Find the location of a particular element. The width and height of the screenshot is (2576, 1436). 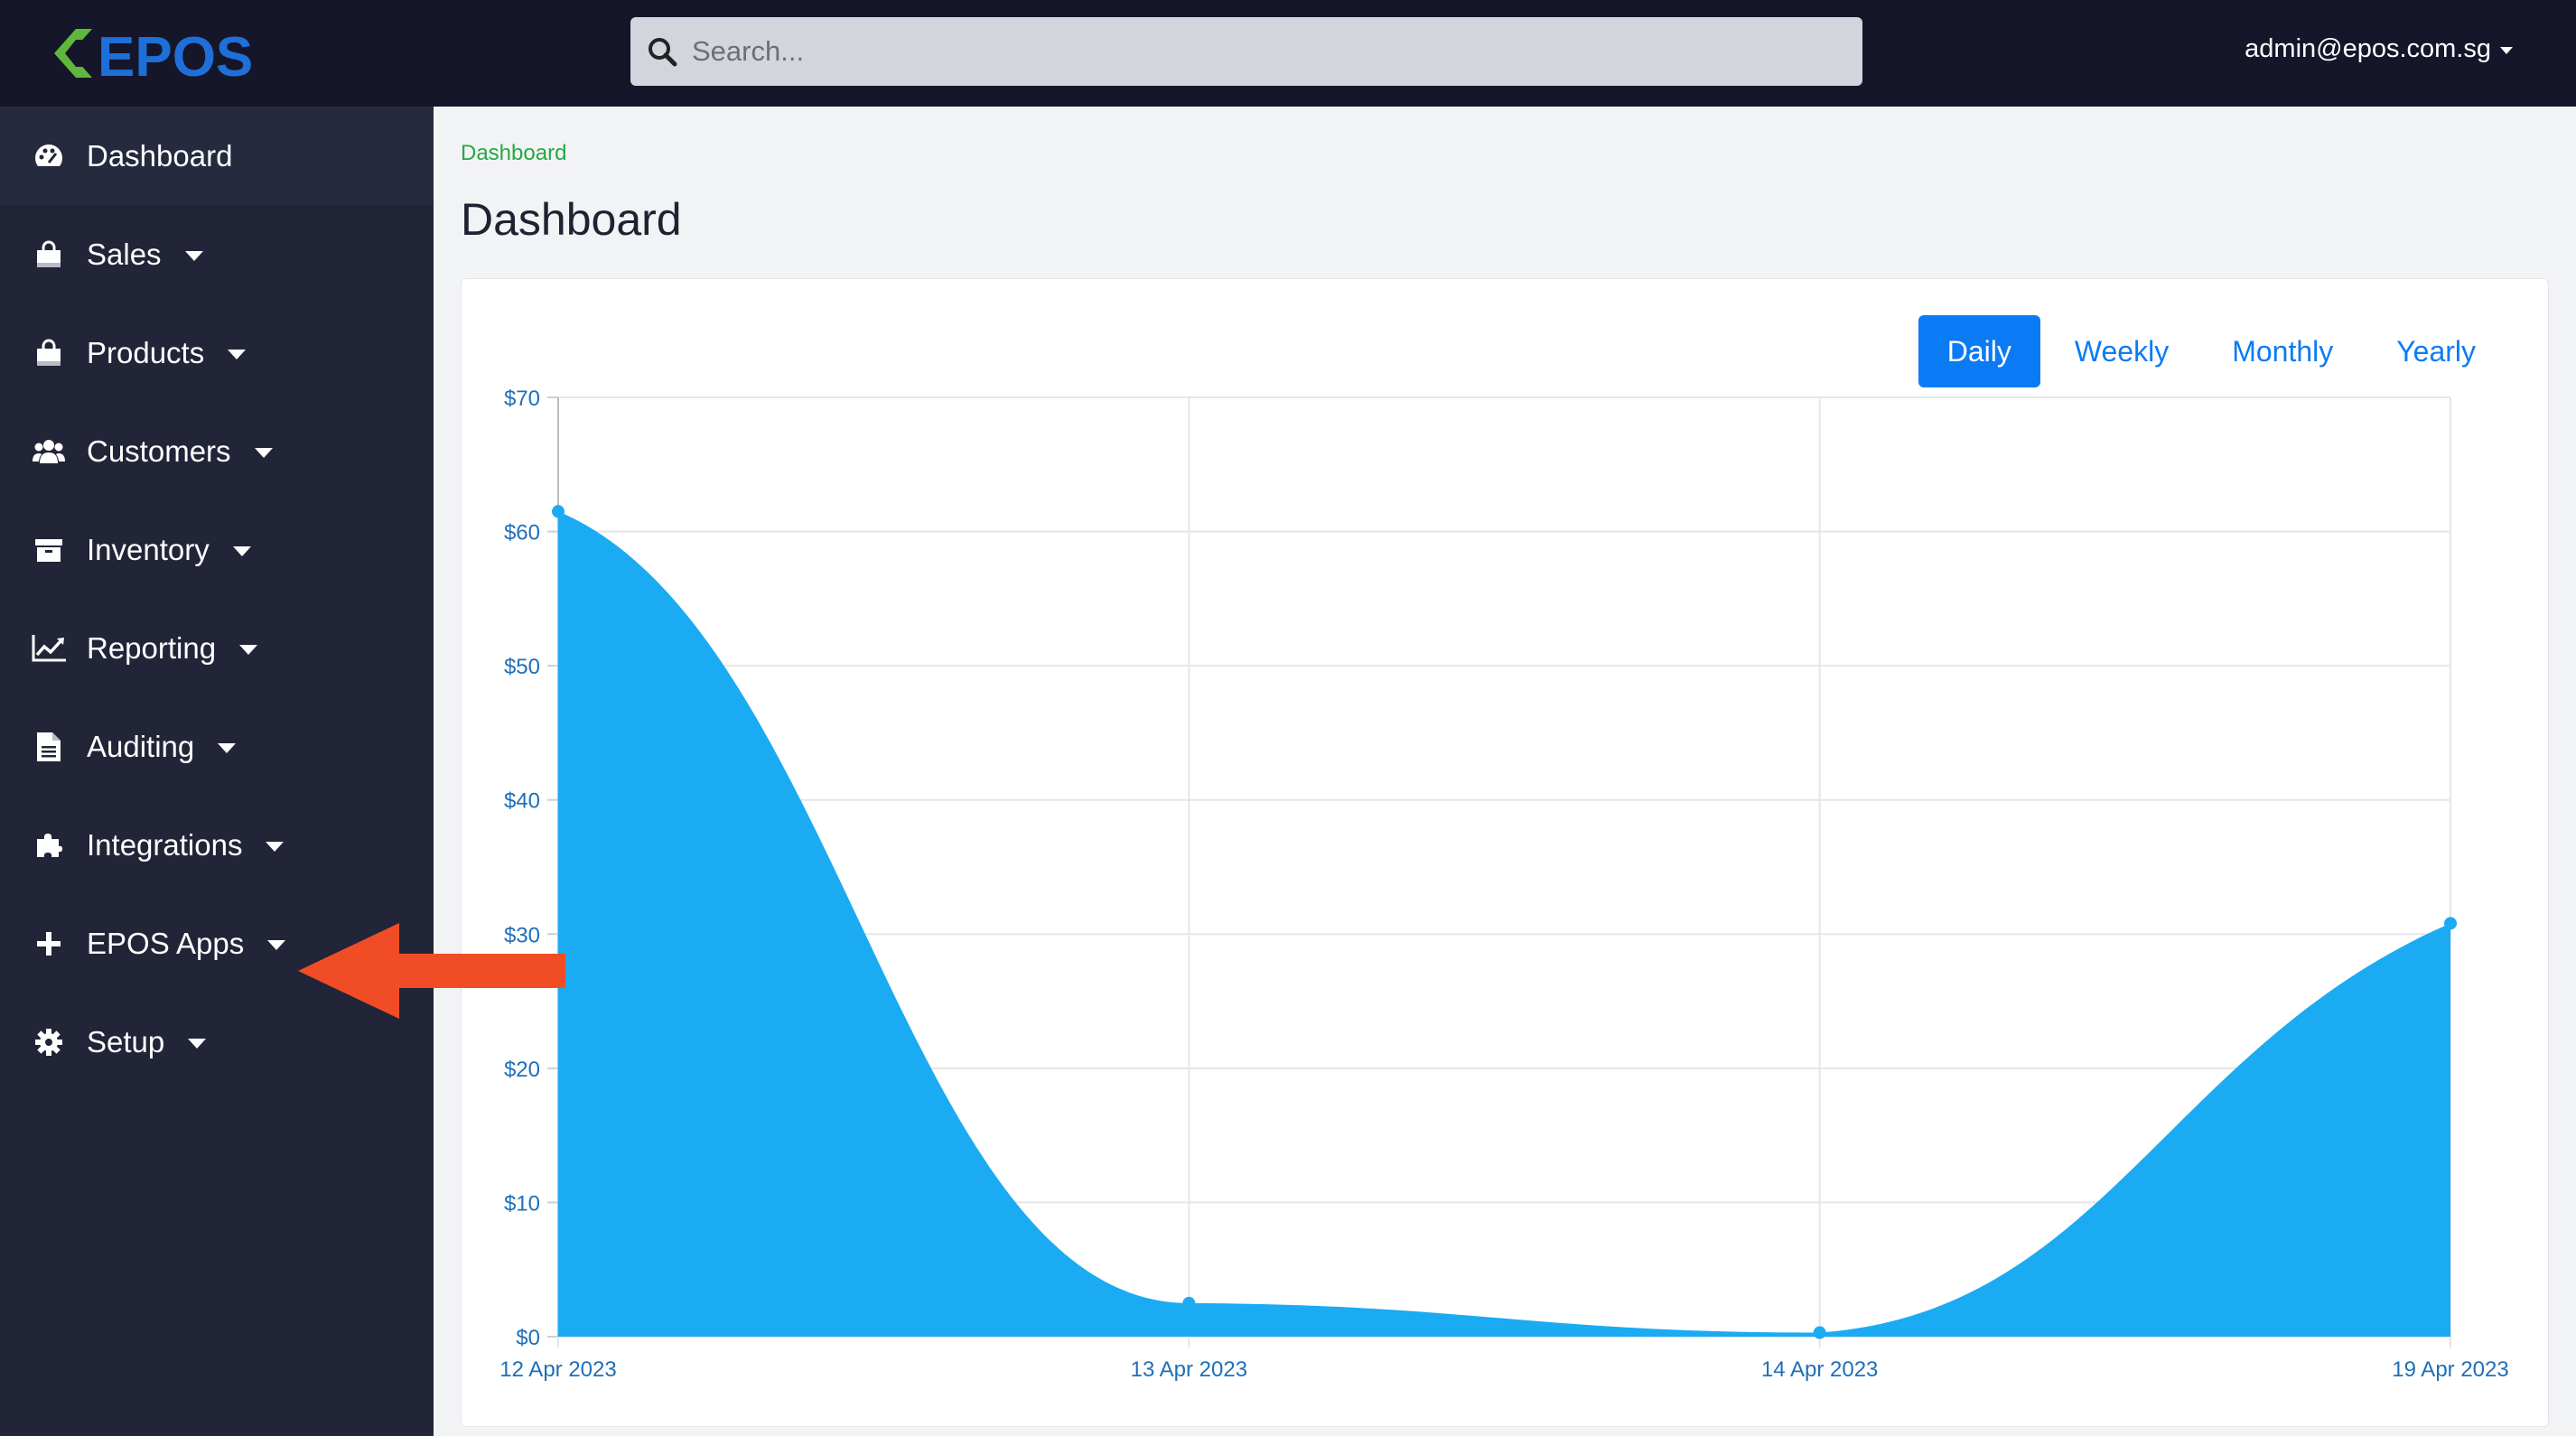

puzzle-icon is located at coordinates (49, 845).